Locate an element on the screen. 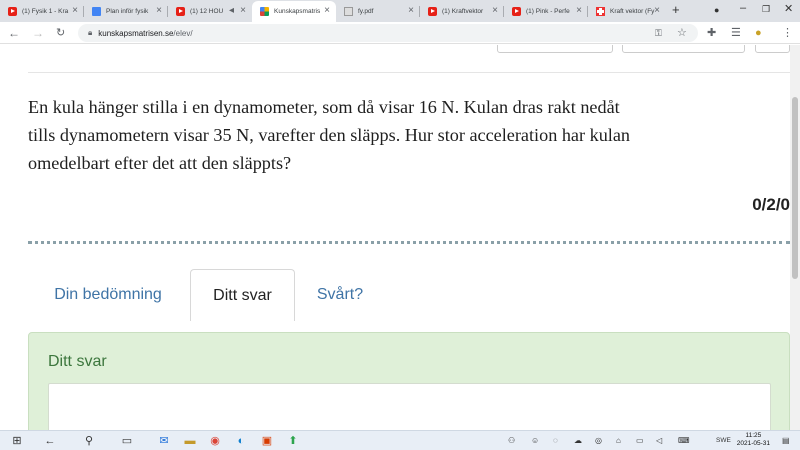 Image resolution: width=800 pixels, height=450 pixels. reload-icon: ↻ is located at coordinates (60, 33).